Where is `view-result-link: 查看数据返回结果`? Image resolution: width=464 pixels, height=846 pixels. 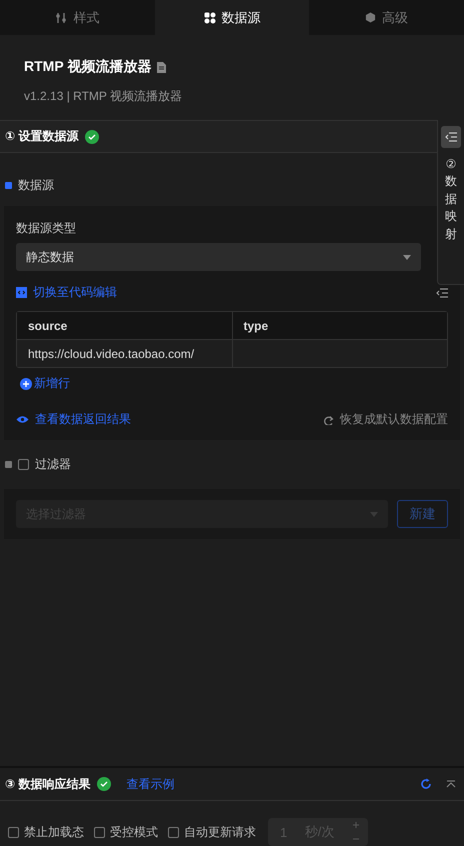
view-result-link: 查看数据返回结果 is located at coordinates (73, 419).